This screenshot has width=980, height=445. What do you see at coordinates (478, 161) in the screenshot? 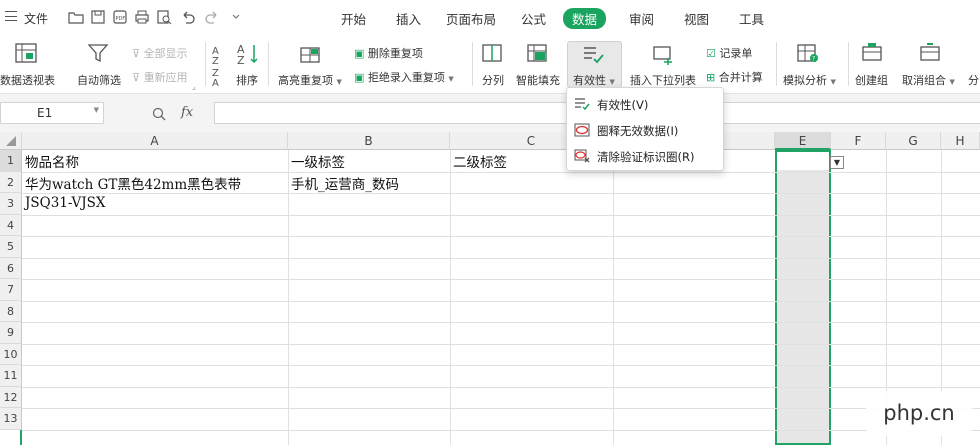
I see `cell-c1: 二级标签` at bounding box center [478, 161].